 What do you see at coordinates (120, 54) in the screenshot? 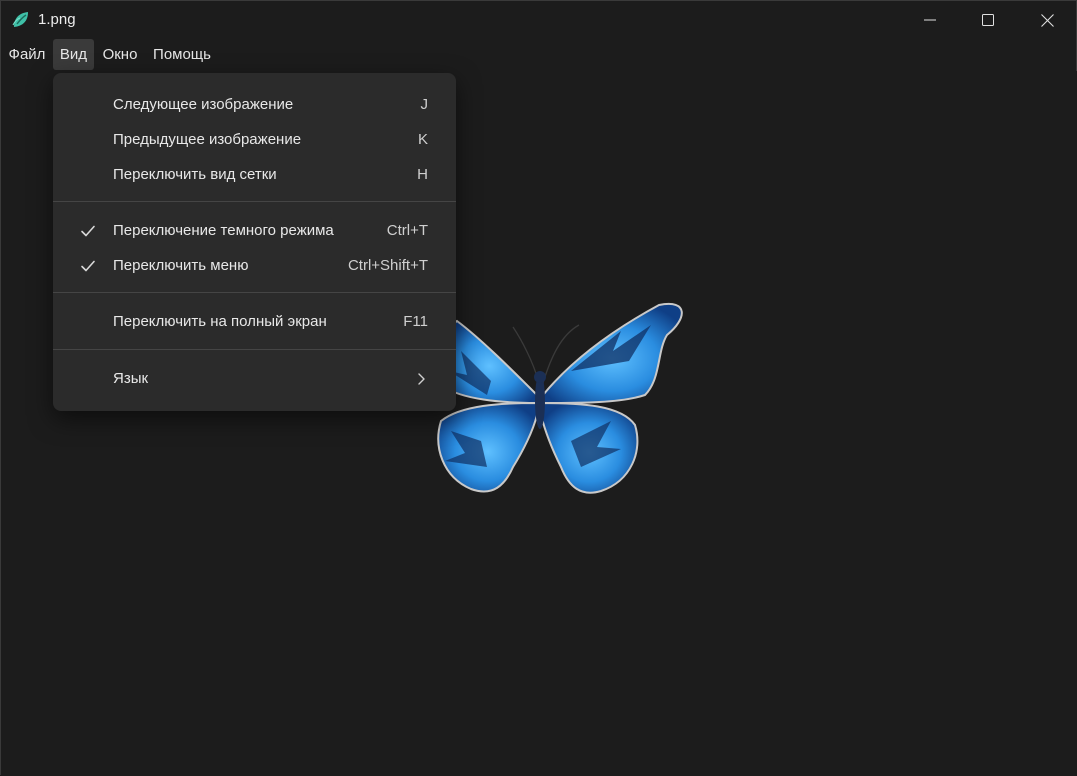
I see `menu-window: Окно` at bounding box center [120, 54].